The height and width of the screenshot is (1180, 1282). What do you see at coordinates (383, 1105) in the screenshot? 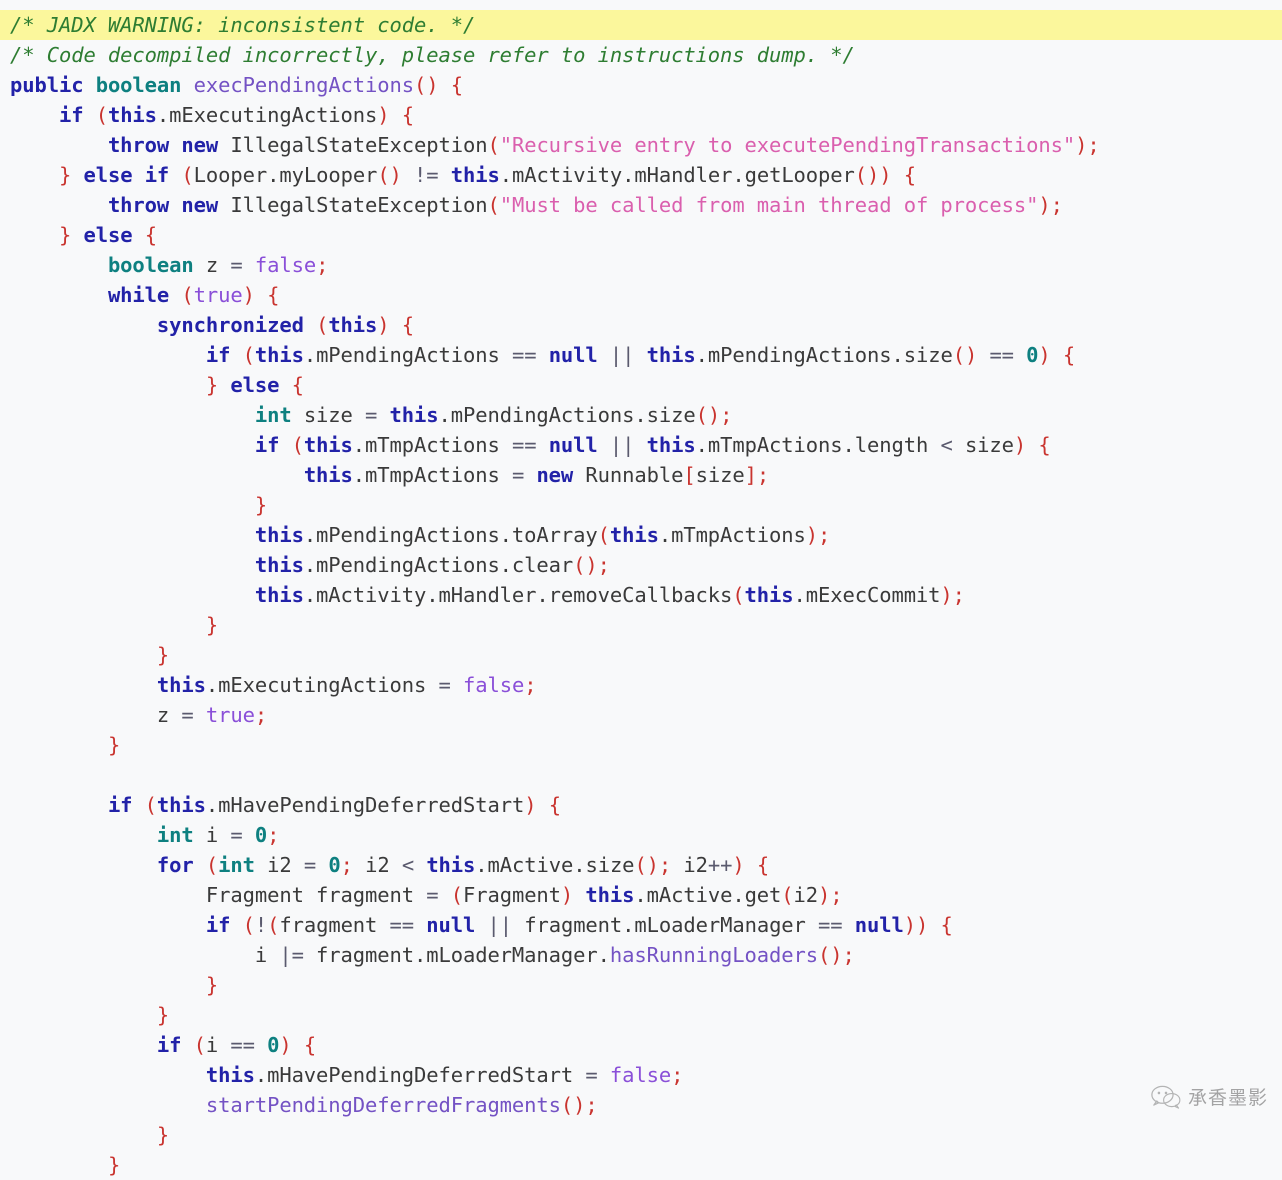
I see `token-fn: startPendingDeferredFragments` at bounding box center [383, 1105].